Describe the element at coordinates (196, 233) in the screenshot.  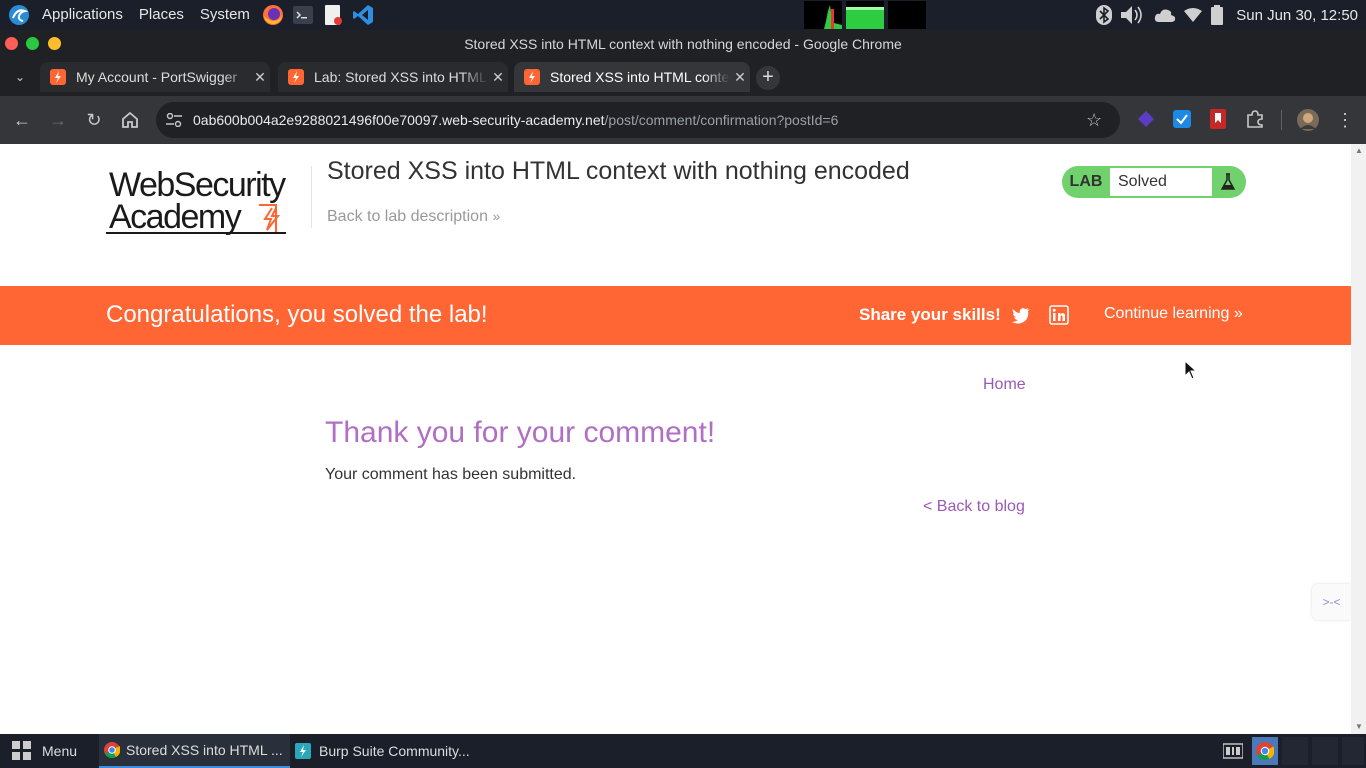
I see `logo-underline` at that location.